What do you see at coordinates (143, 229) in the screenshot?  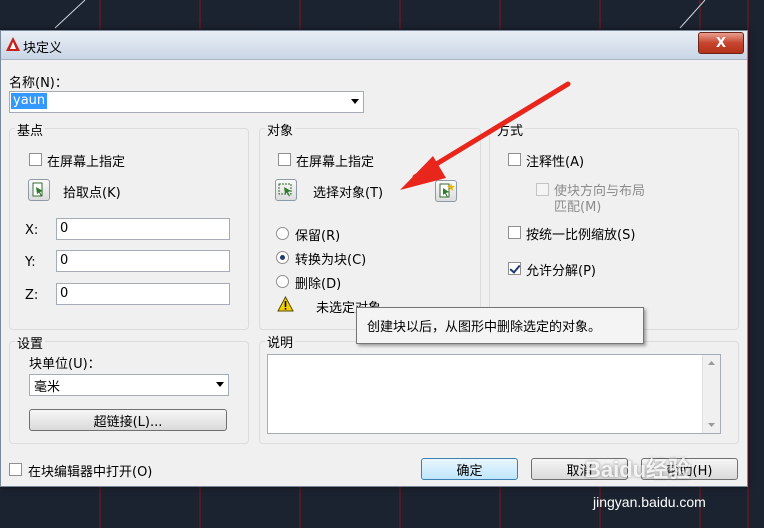 I see `x-input: 0` at bounding box center [143, 229].